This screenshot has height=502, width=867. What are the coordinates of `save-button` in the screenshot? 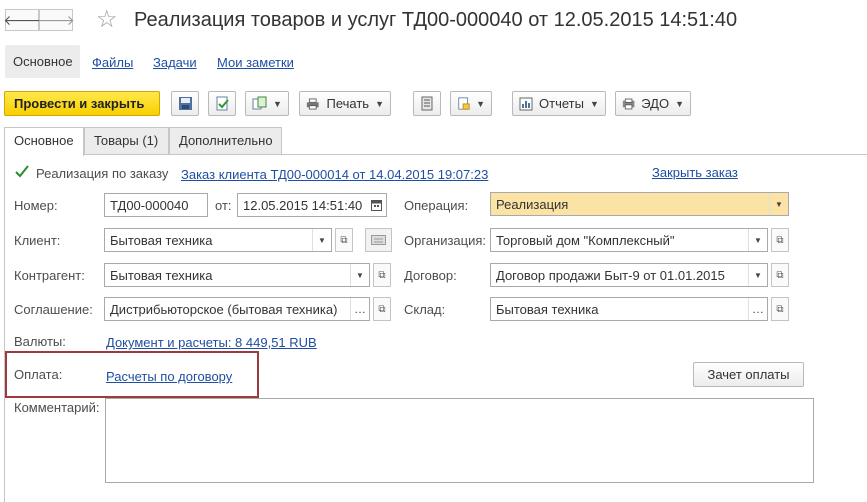 It's located at (185, 103).